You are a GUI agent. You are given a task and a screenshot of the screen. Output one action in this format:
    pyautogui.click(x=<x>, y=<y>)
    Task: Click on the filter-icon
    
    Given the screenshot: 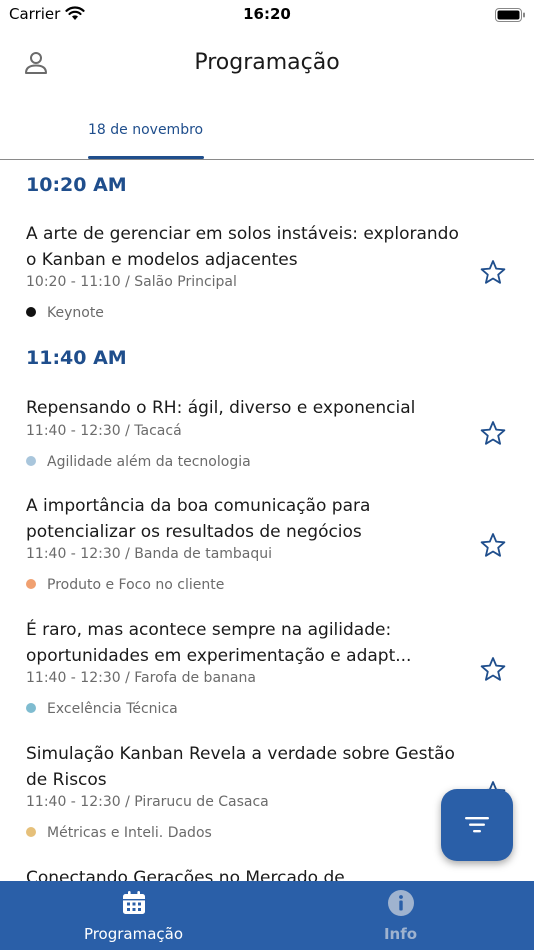 What is the action you would take?
    pyautogui.click(x=477, y=825)
    